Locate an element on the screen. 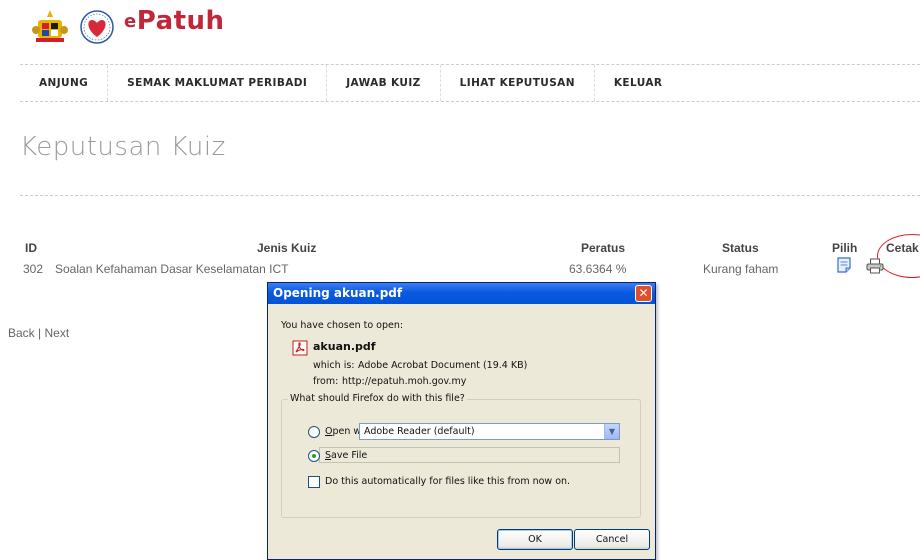 This screenshot has width=920, height=560. page-title: Keputusan Kuiz is located at coordinates (123, 147).